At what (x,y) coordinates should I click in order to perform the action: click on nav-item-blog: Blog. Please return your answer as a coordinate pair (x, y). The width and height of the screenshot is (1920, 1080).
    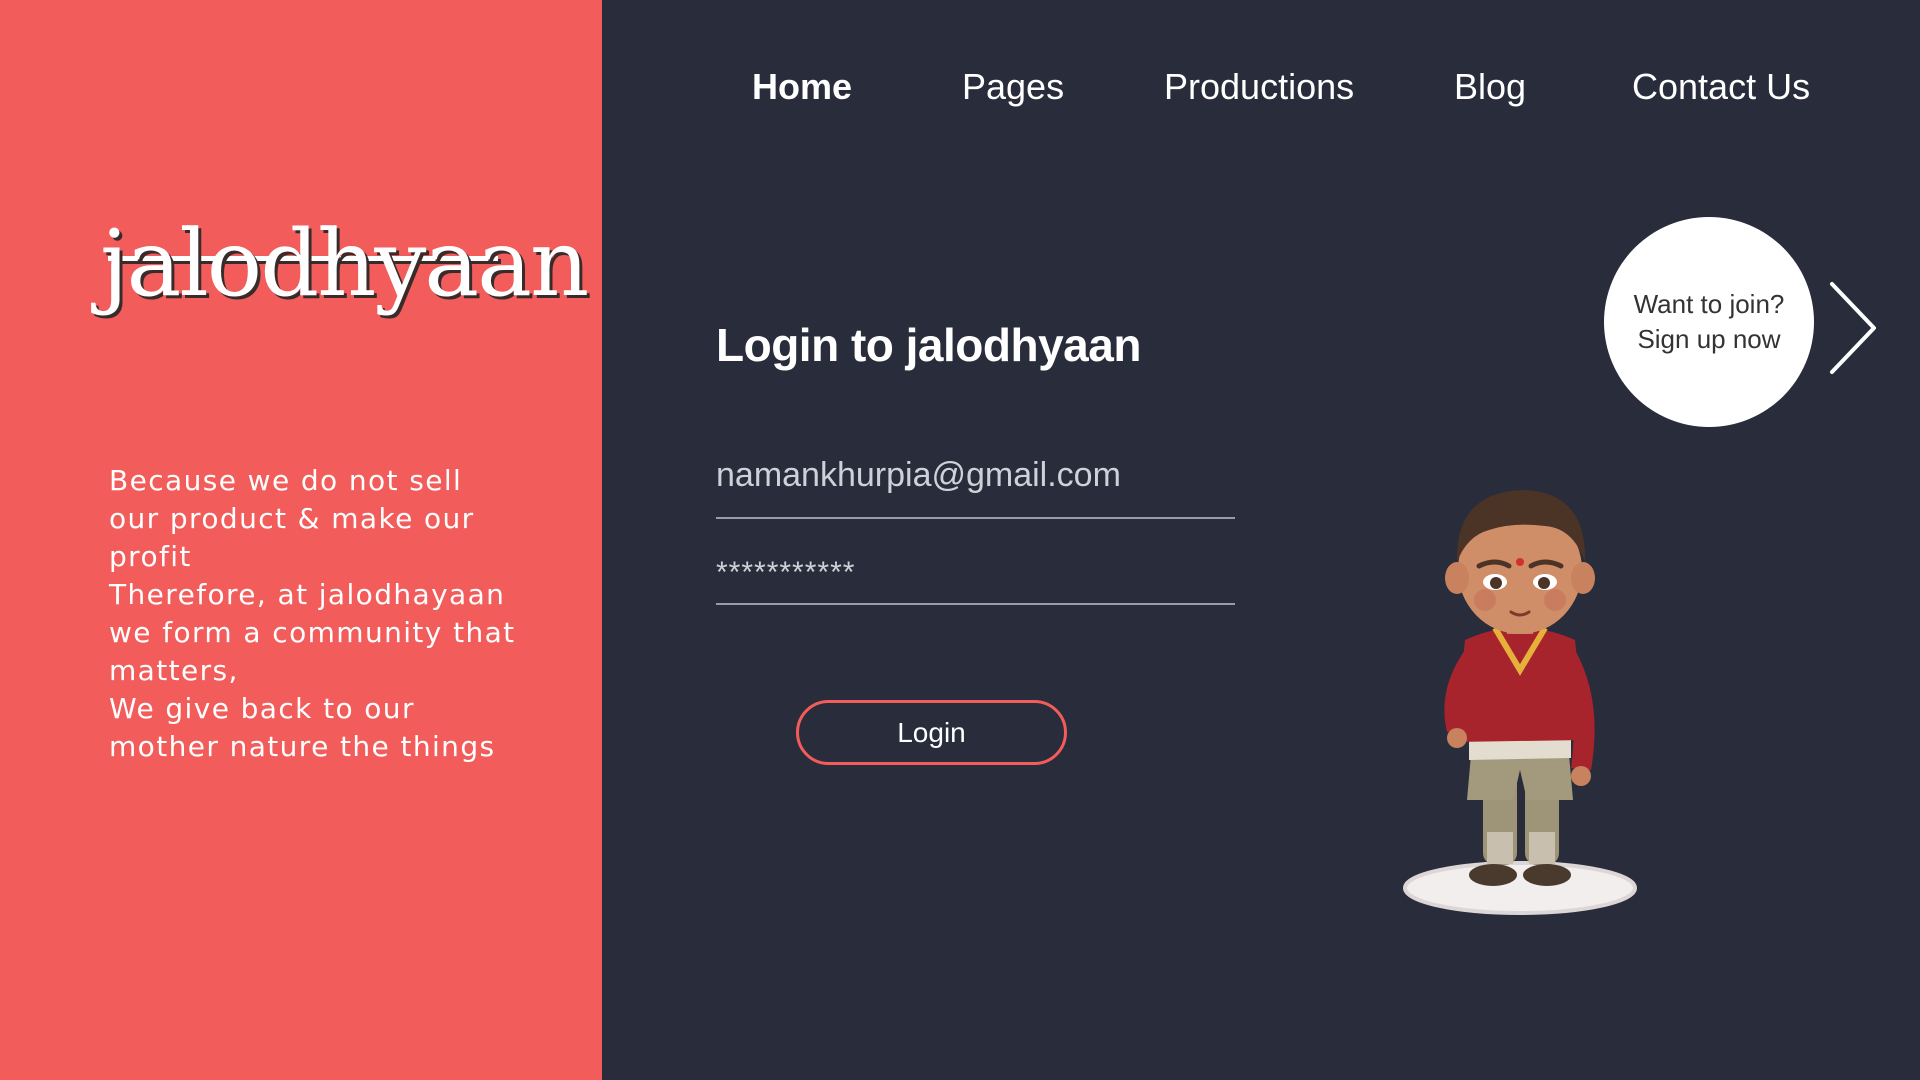
    Looking at the image, I should click on (1490, 87).